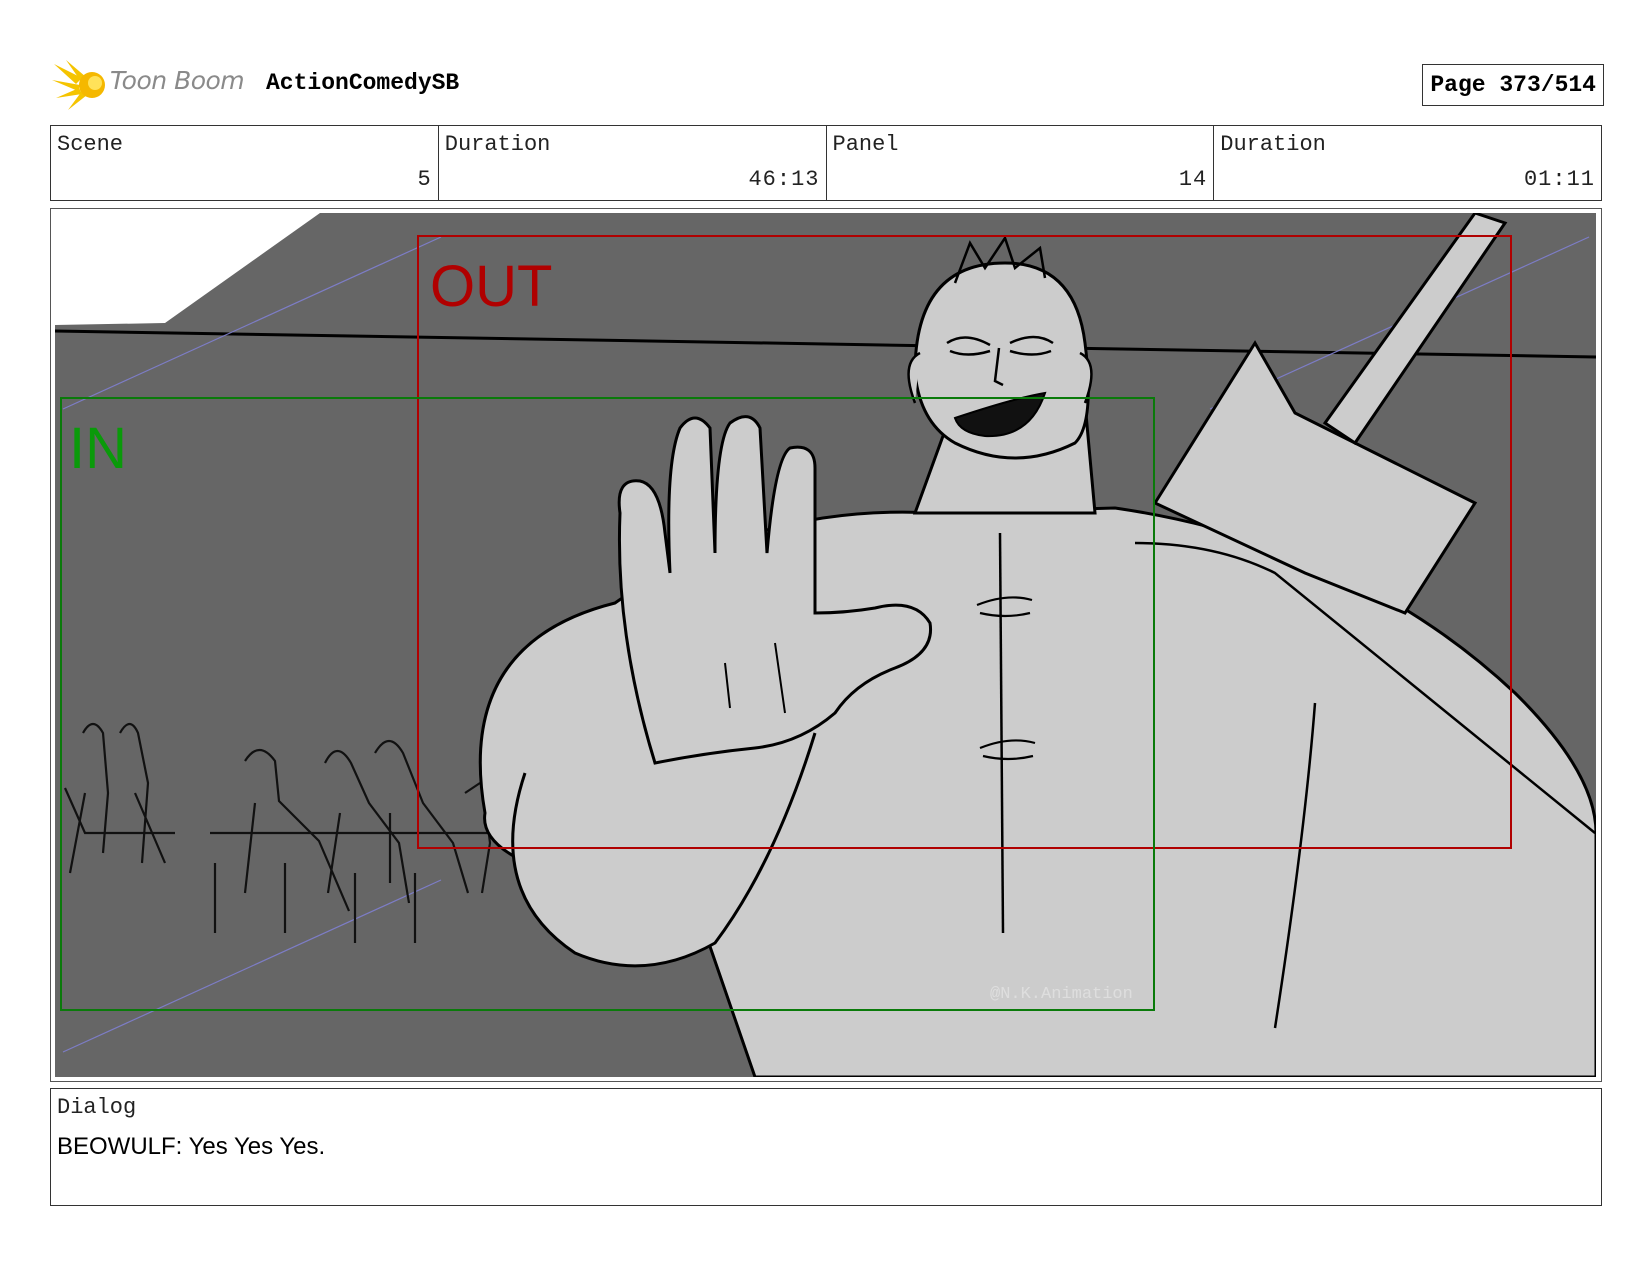 This screenshot has height=1275, width=1650. I want to click on out-frame-label: OUT, so click(491, 286).